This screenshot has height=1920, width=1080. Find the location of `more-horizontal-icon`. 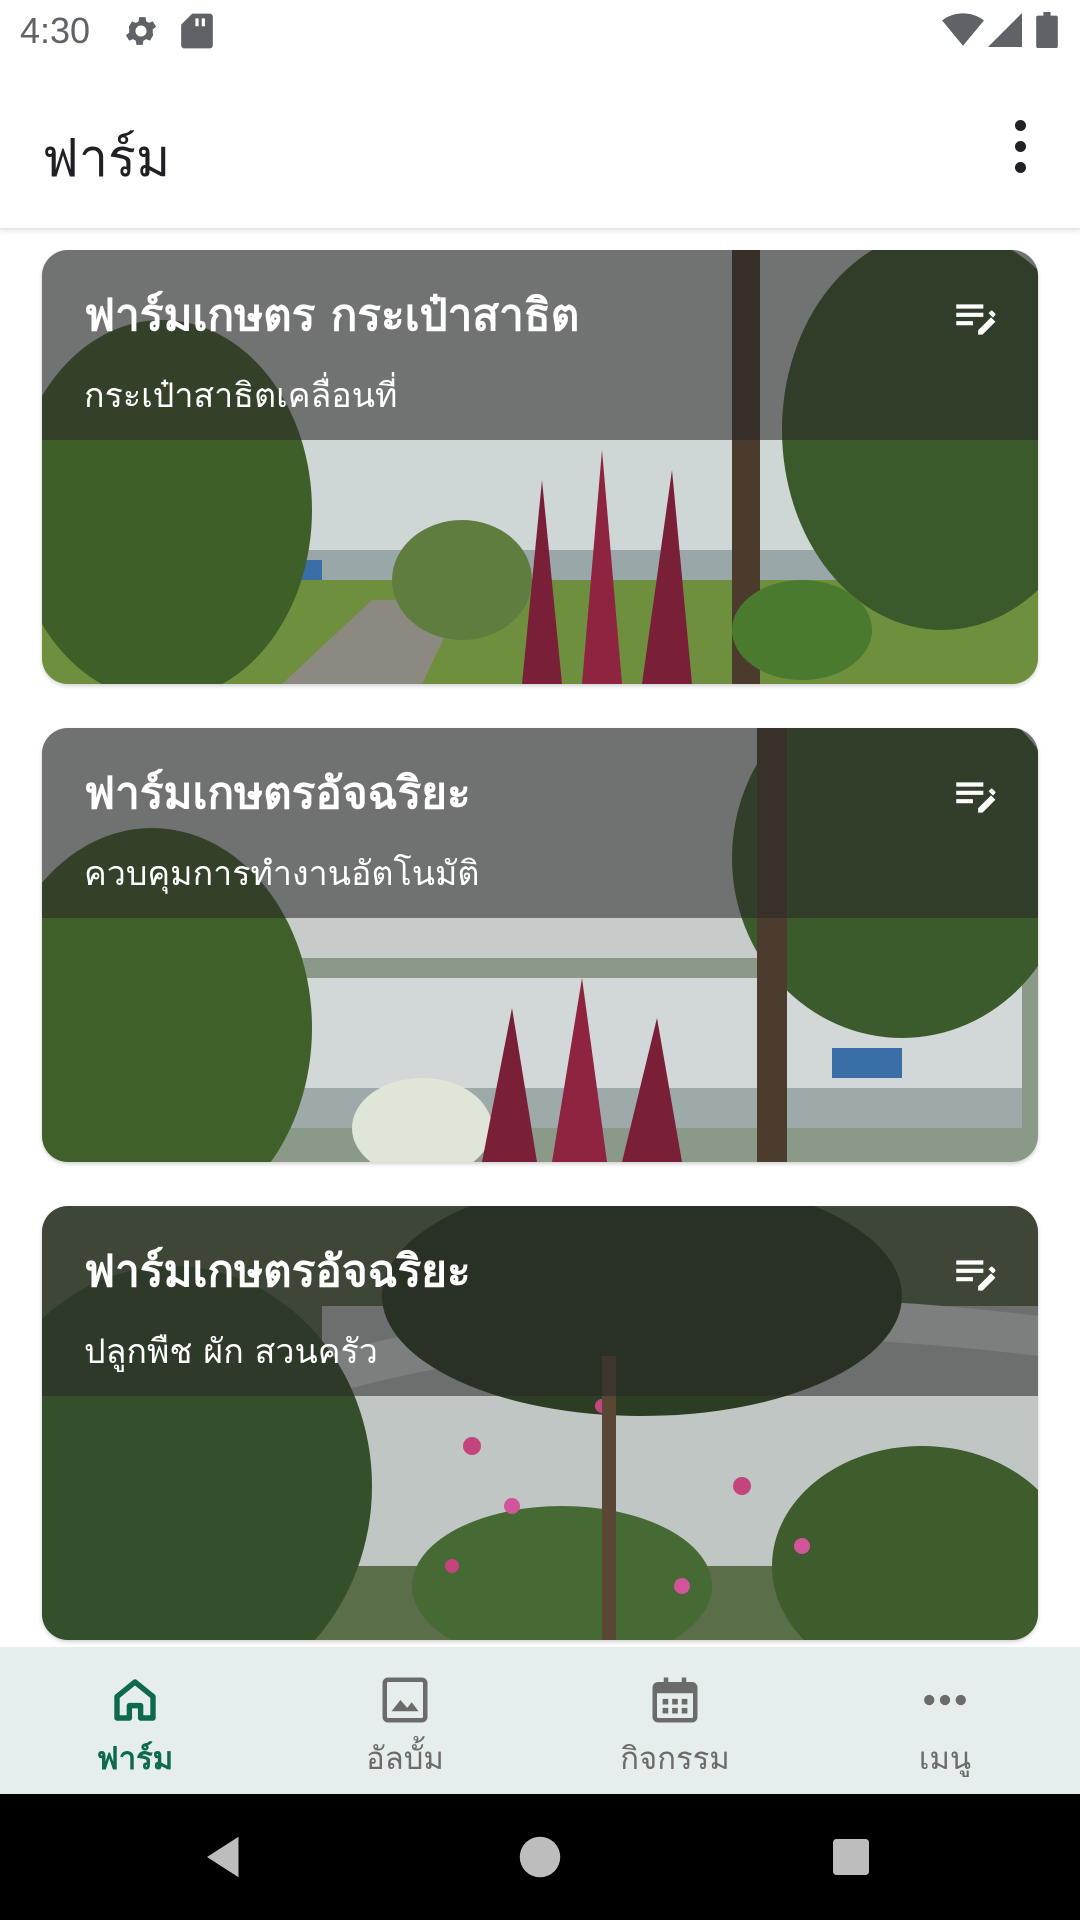

more-horizontal-icon is located at coordinates (945, 1700).